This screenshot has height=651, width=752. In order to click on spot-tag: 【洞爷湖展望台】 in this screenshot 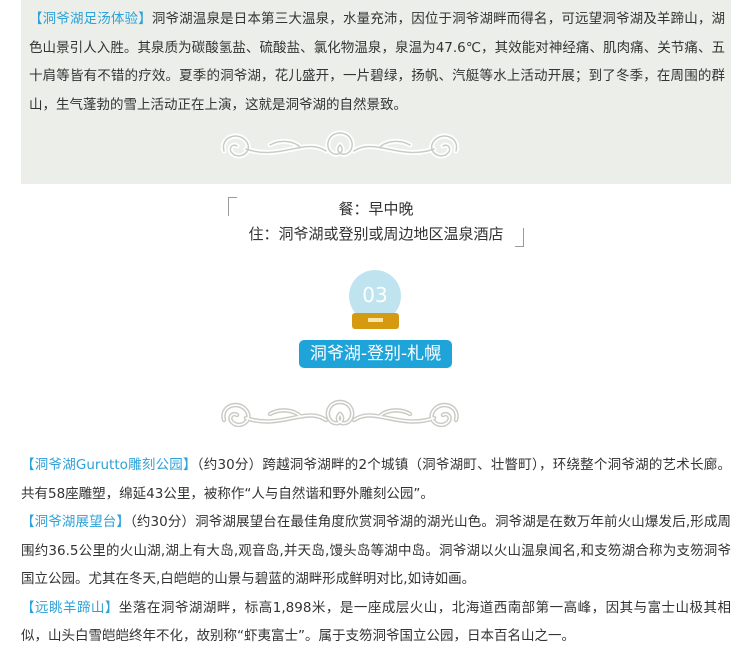, I will do `click(76, 522)`.